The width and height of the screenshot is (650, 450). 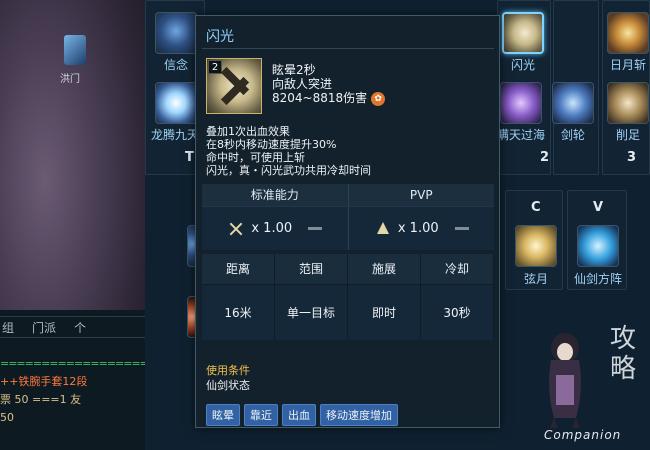 What do you see at coordinates (75, 50) in the screenshot?
I see `skill-slot-icon` at bounding box center [75, 50].